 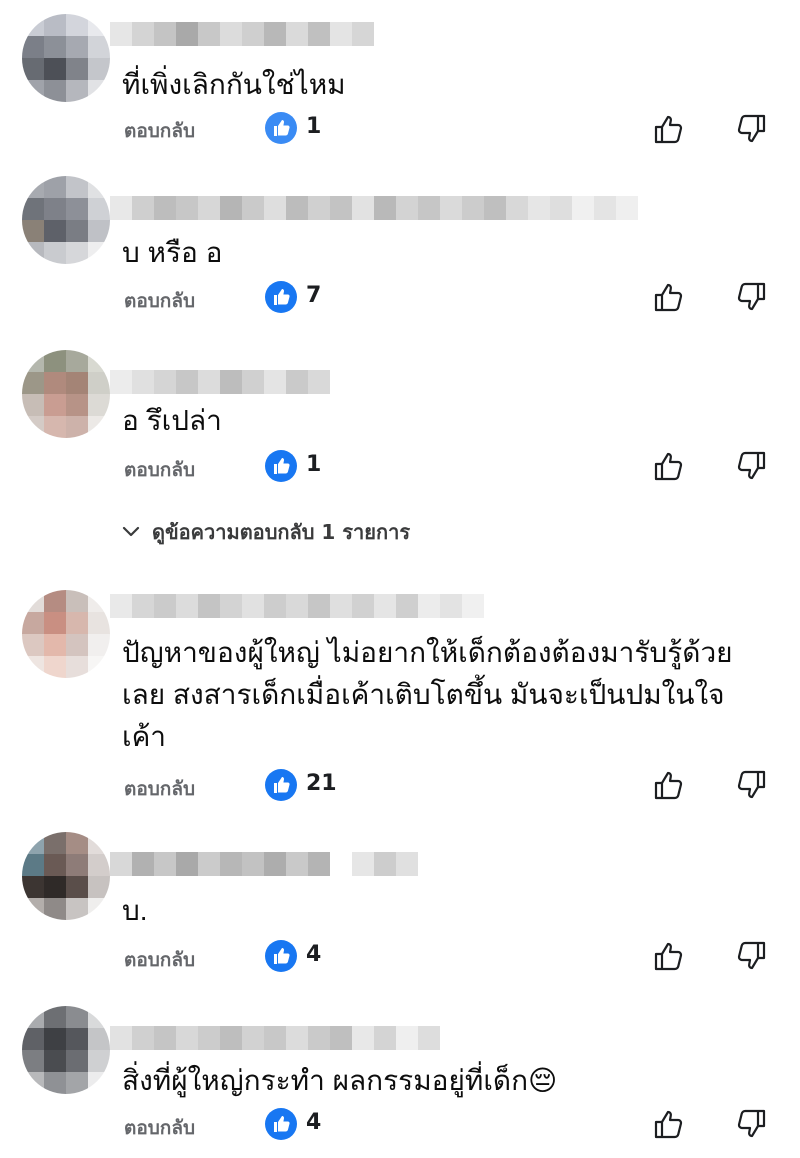 What do you see at coordinates (172, 420) in the screenshot?
I see `comment-text: อ รึเปล่า` at bounding box center [172, 420].